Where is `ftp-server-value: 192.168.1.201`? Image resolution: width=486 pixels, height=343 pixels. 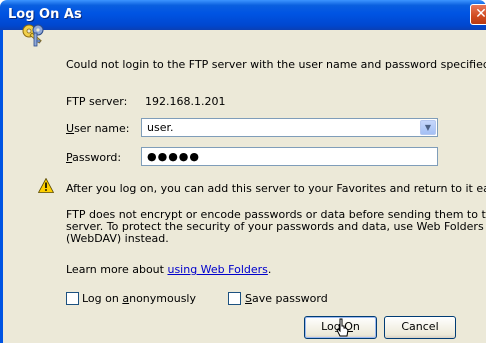
ftp-server-value: 192.168.1.201 is located at coordinates (185, 101).